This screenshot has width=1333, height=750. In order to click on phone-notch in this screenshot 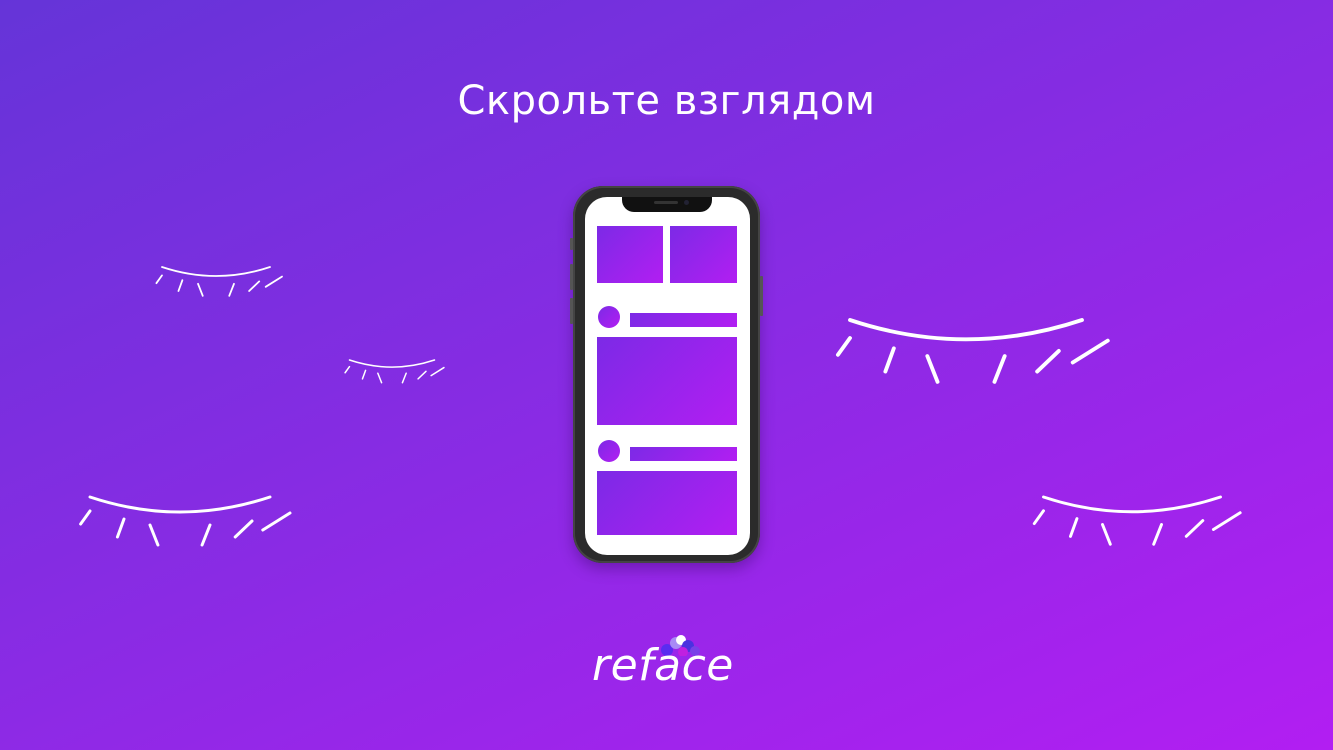, I will do `click(667, 204)`.